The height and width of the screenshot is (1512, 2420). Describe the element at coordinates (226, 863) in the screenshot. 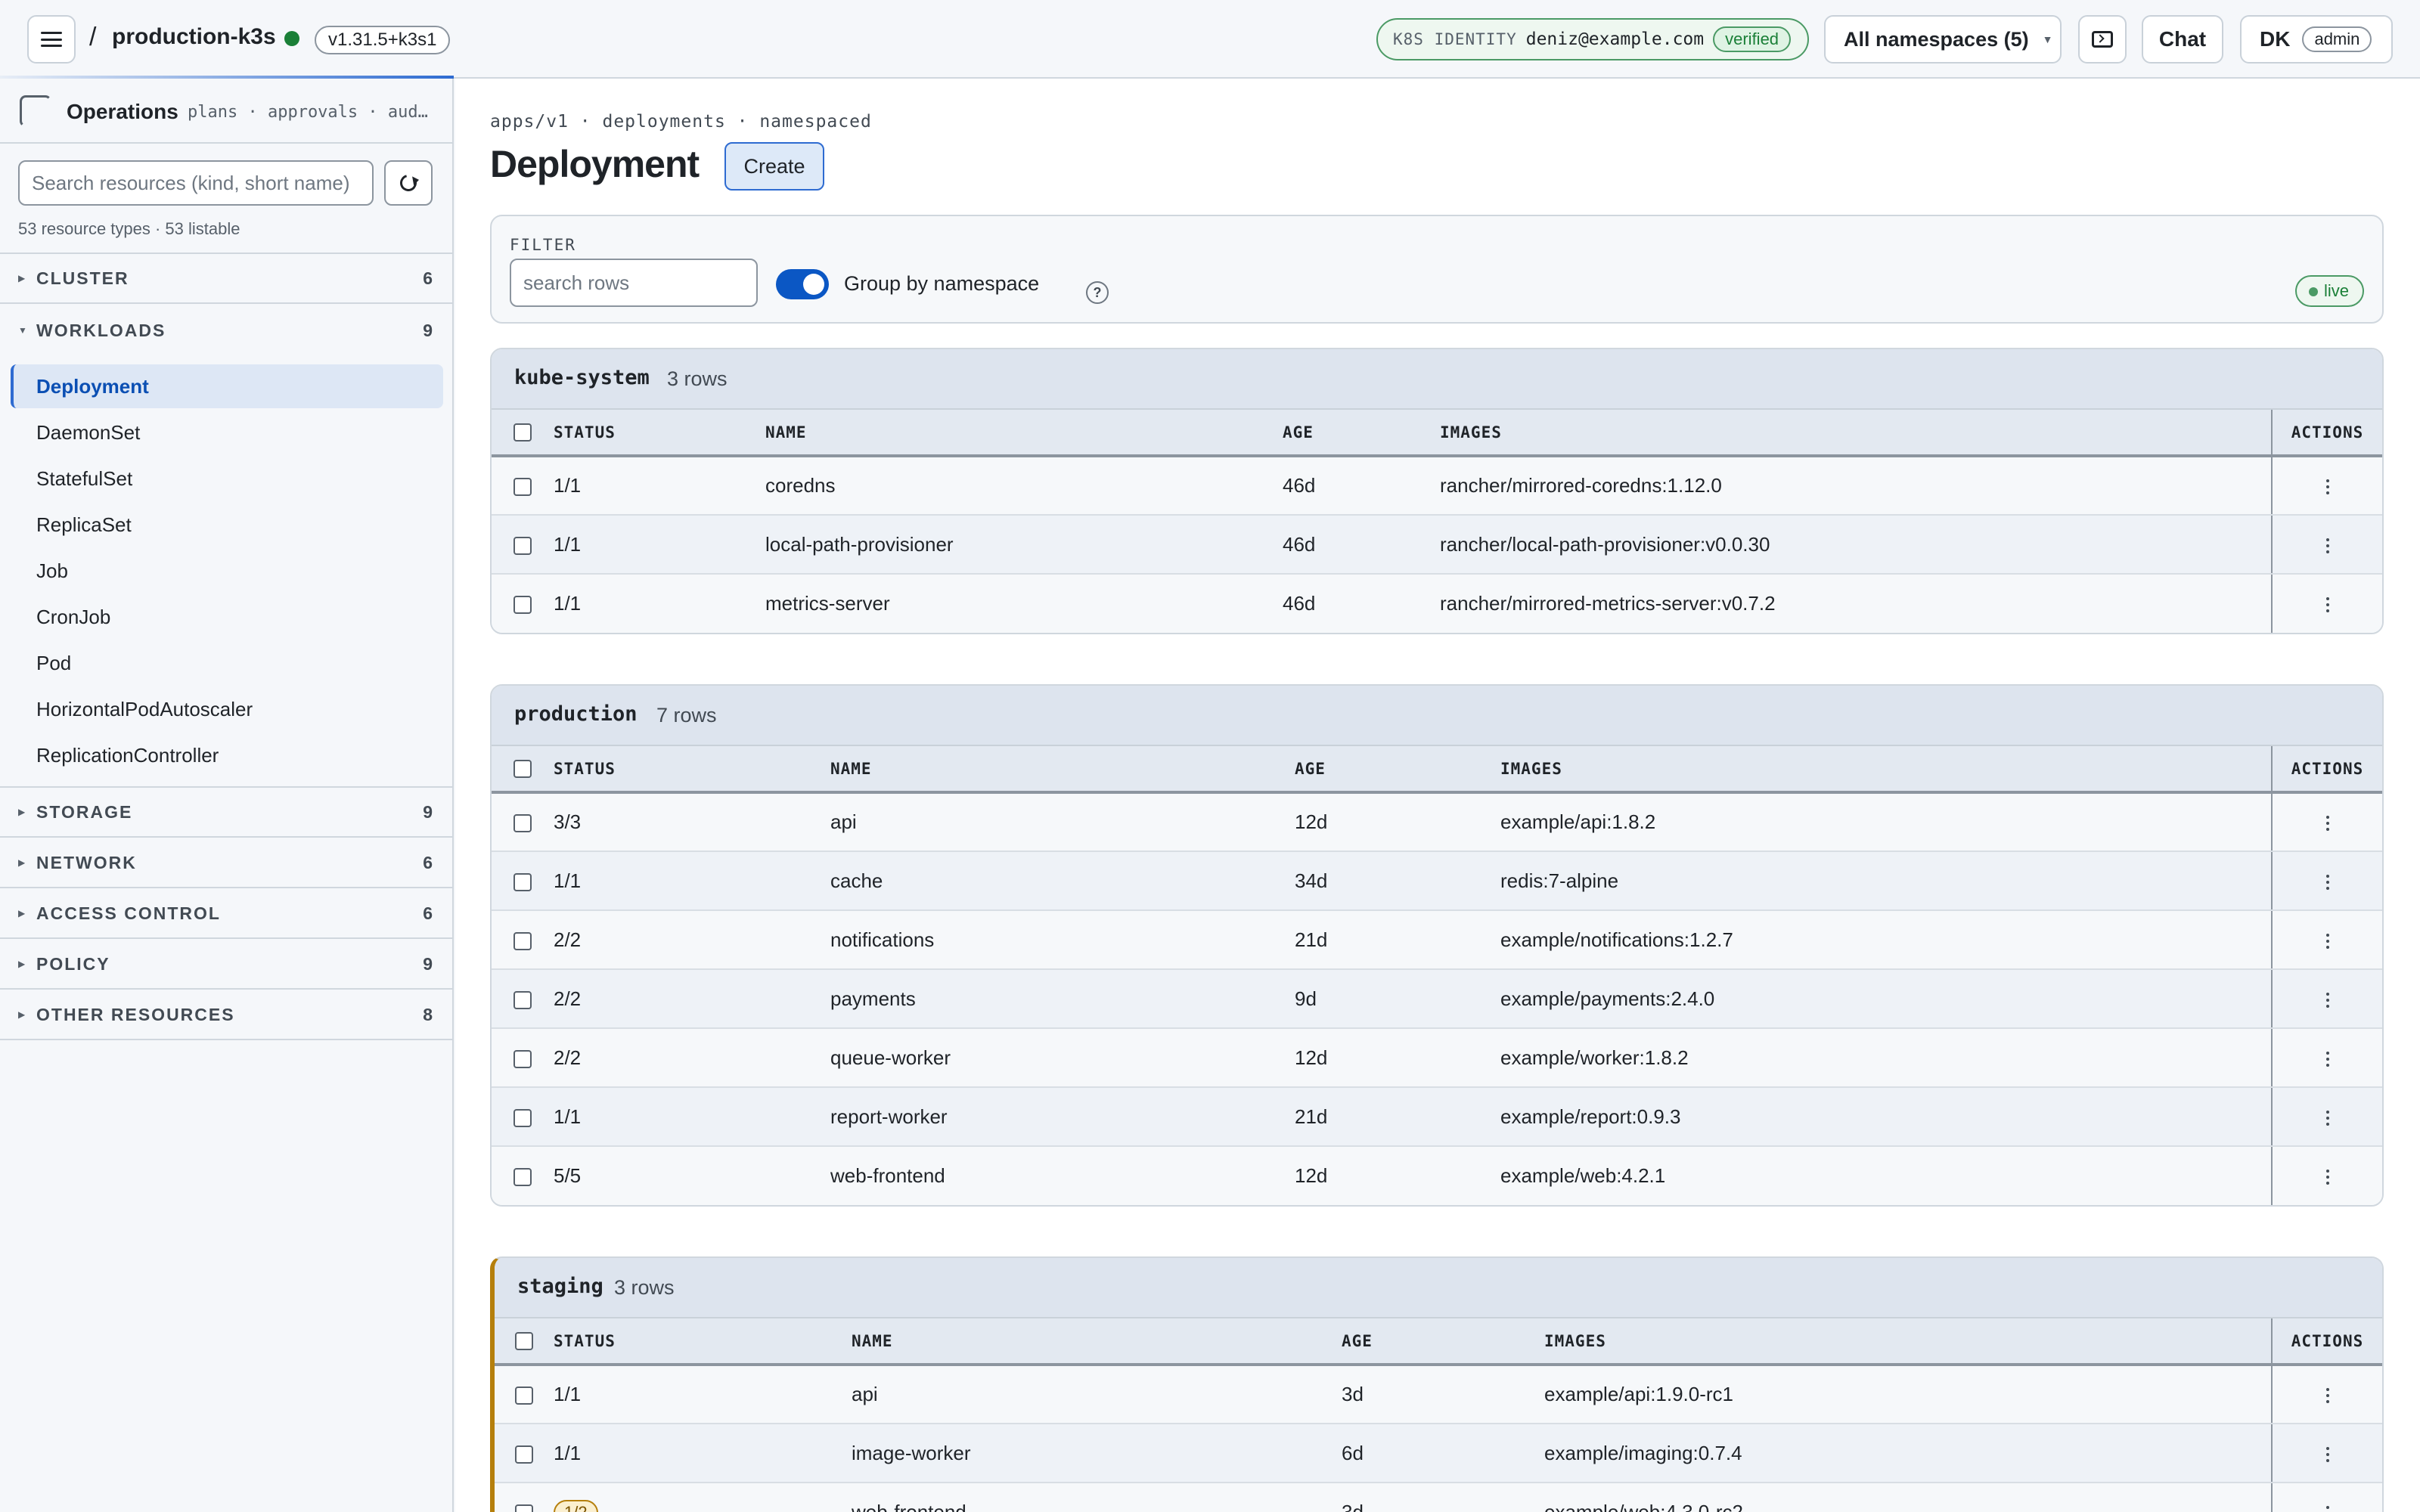

I see `section-network: ▶ NETWORK 6` at that location.